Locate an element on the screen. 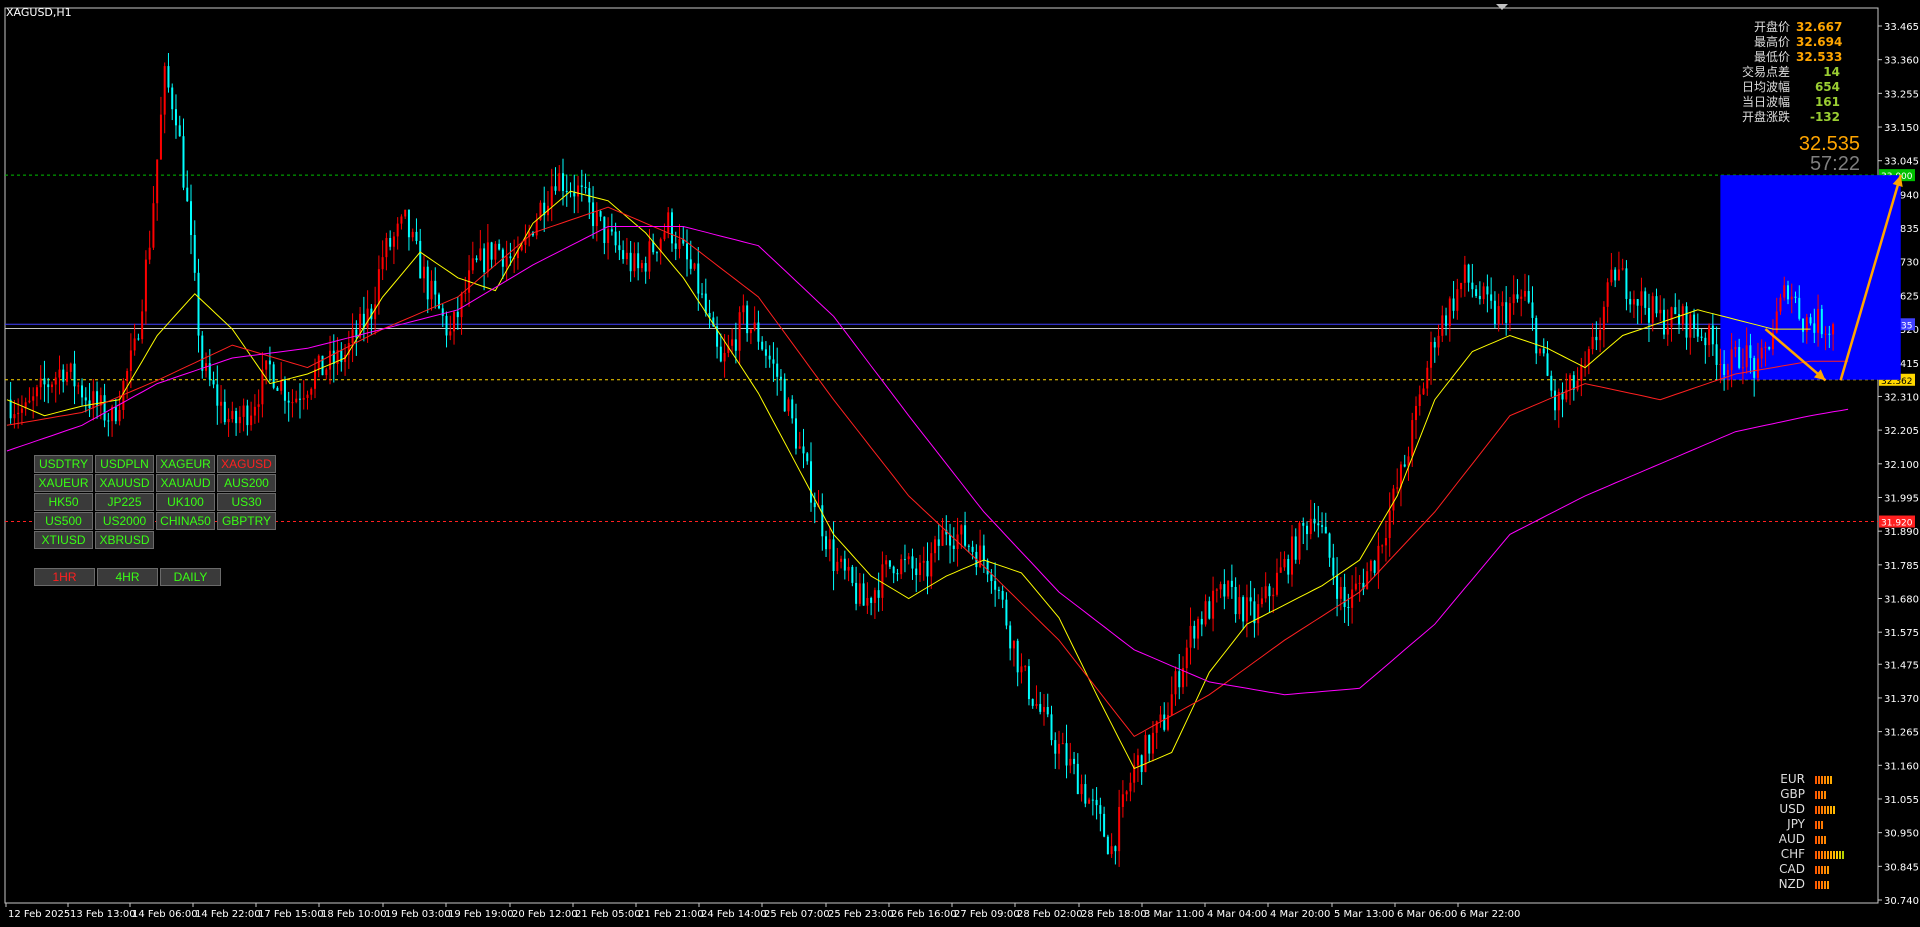 This screenshot has height=927, width=1920. symbol-button-china50: CHINA50 is located at coordinates (185, 521).